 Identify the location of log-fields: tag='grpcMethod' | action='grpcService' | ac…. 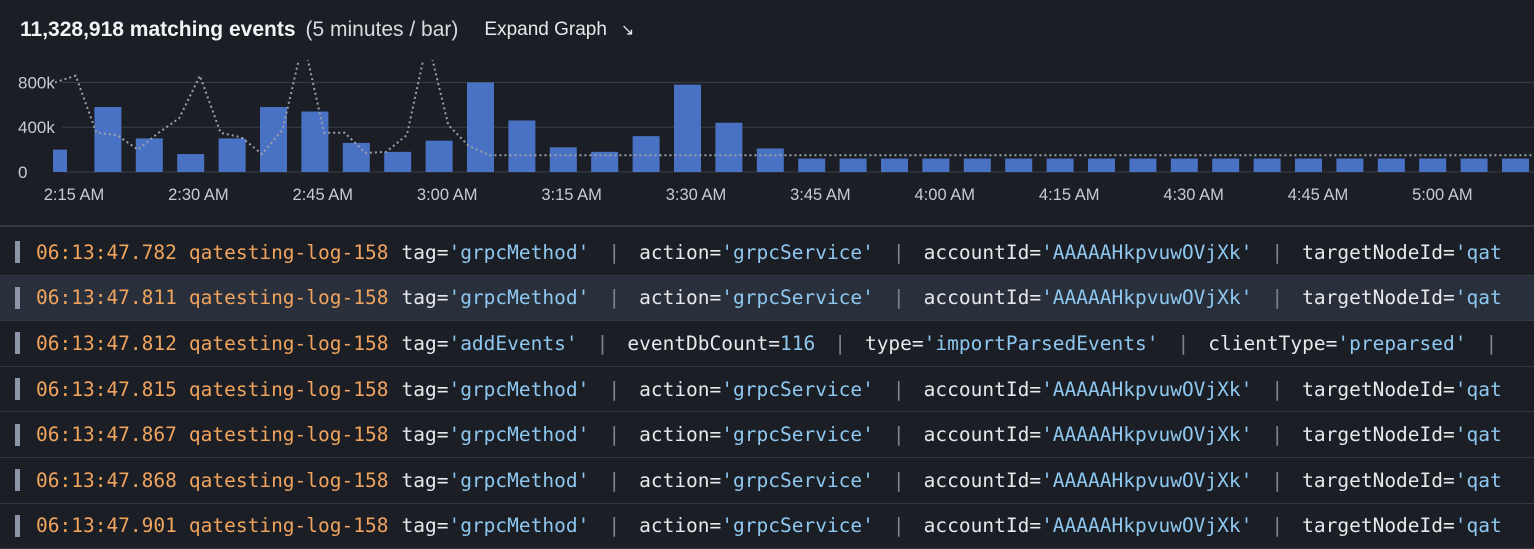
(951, 434).